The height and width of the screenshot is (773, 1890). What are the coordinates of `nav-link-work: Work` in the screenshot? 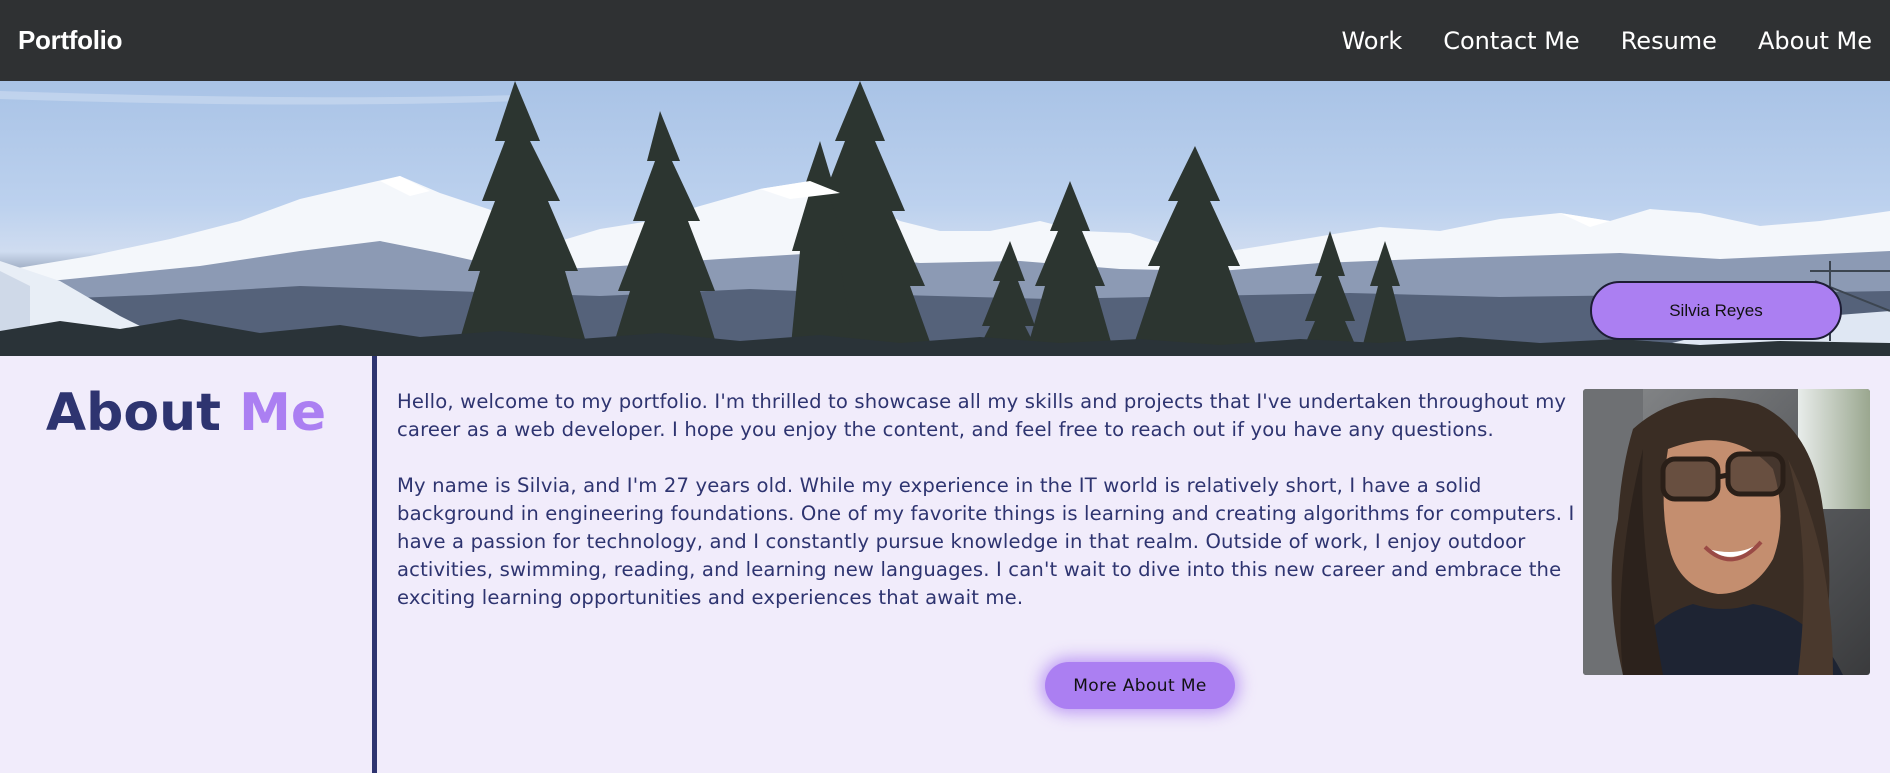 It's located at (1371, 41).